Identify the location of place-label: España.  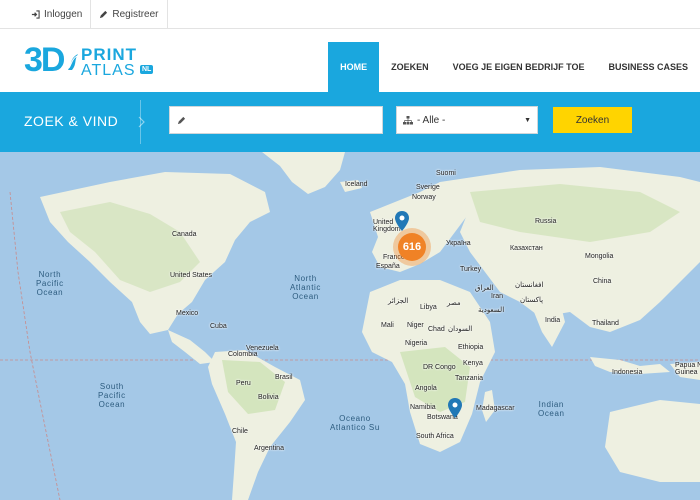
(388, 266).